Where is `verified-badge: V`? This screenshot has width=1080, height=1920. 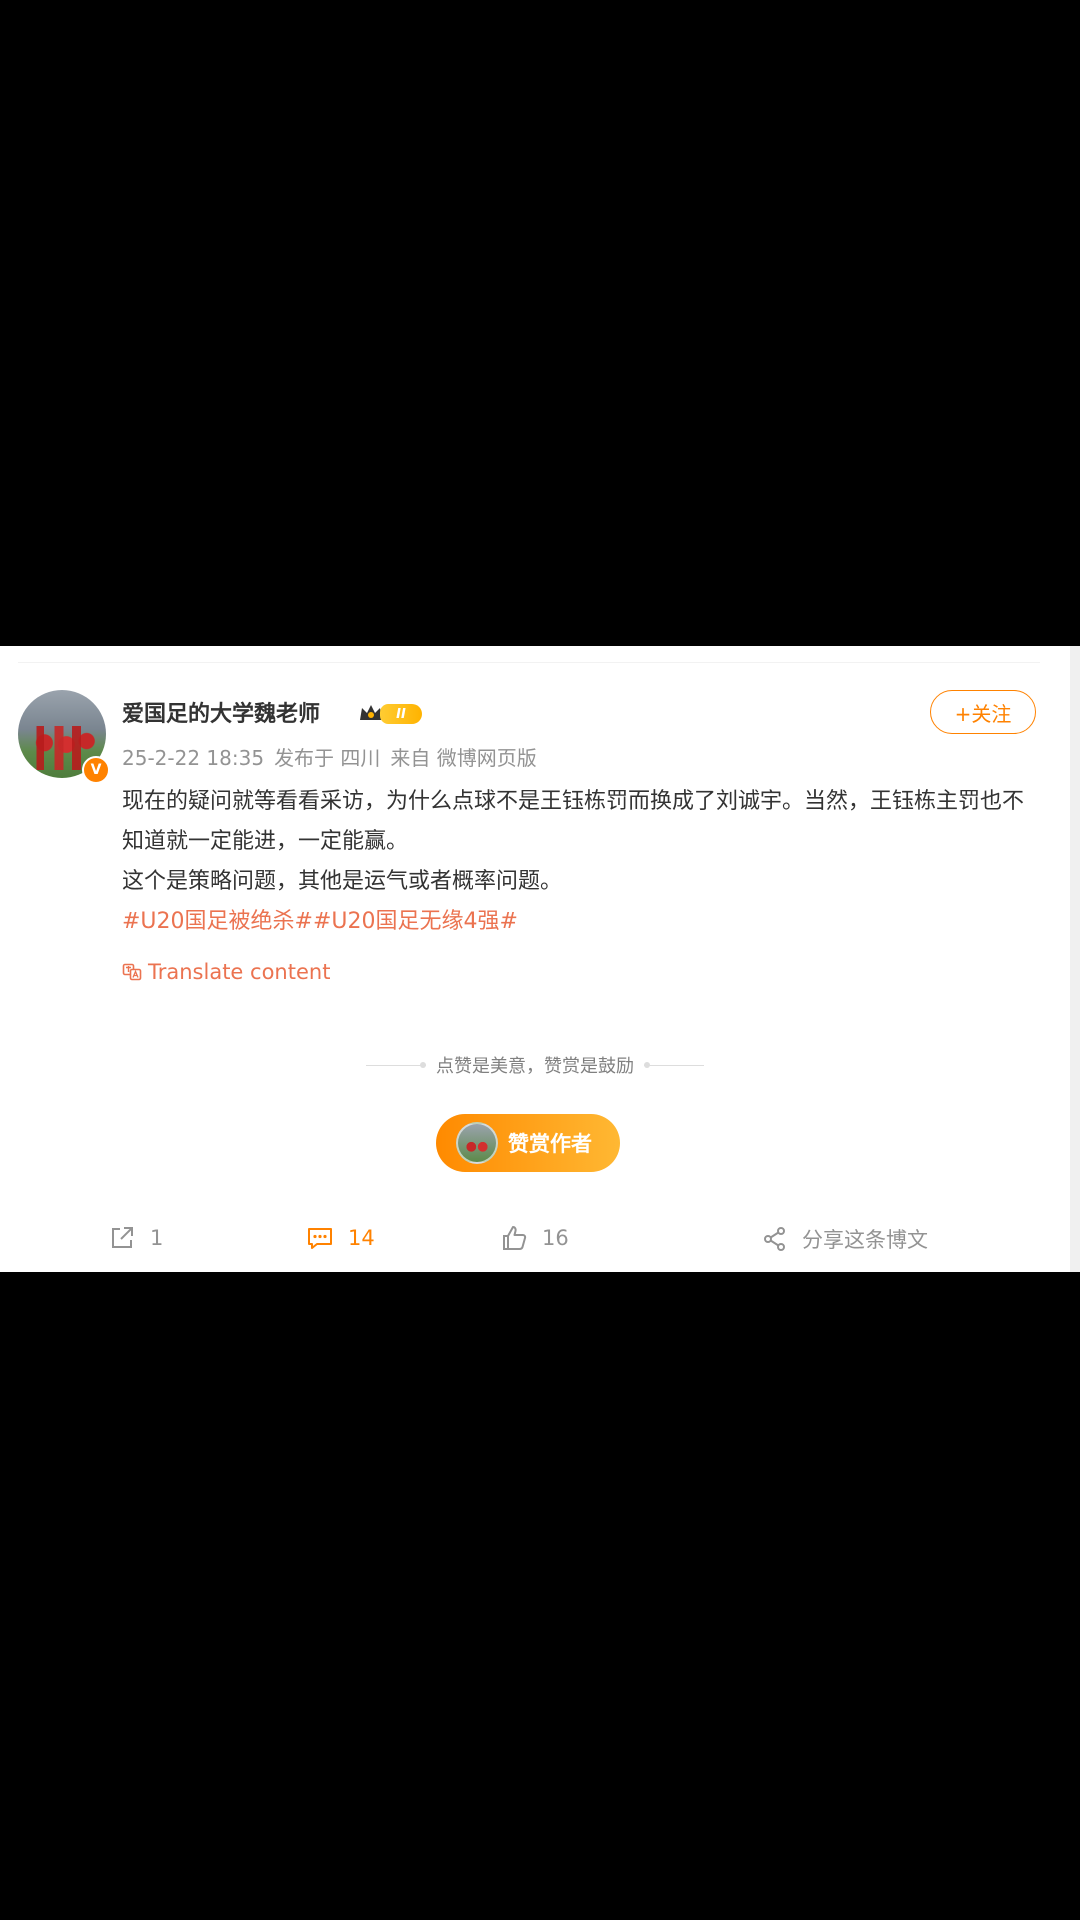
verified-badge: V is located at coordinates (96, 770).